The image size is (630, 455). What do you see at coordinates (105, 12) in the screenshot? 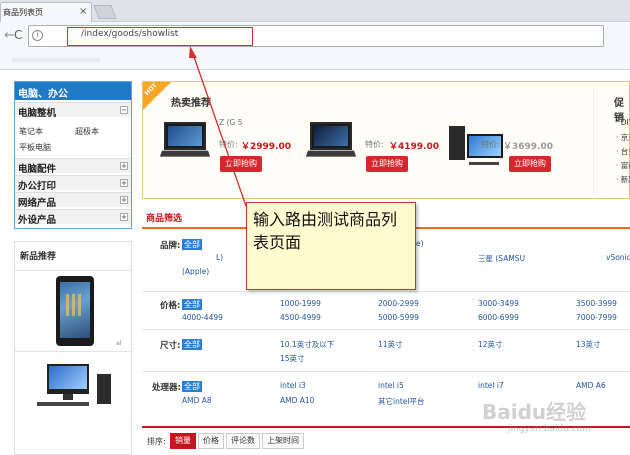
I see `new-tab-button` at bounding box center [105, 12].